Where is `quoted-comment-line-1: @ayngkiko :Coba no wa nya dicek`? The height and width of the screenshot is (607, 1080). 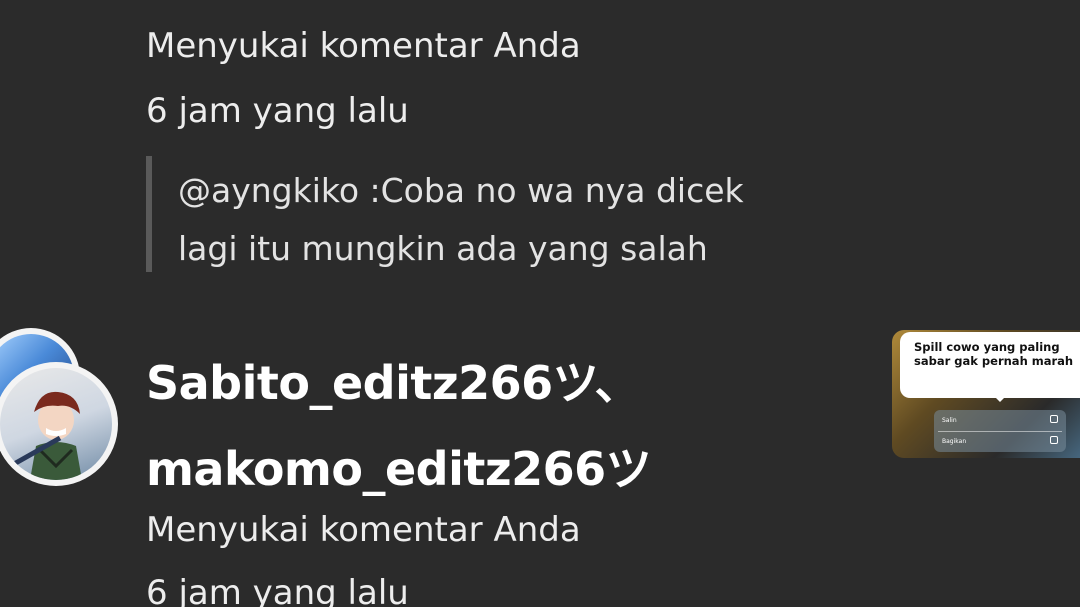
quoted-comment-line-1: @ayngkiko :Coba no wa nya dicek is located at coordinates (461, 190).